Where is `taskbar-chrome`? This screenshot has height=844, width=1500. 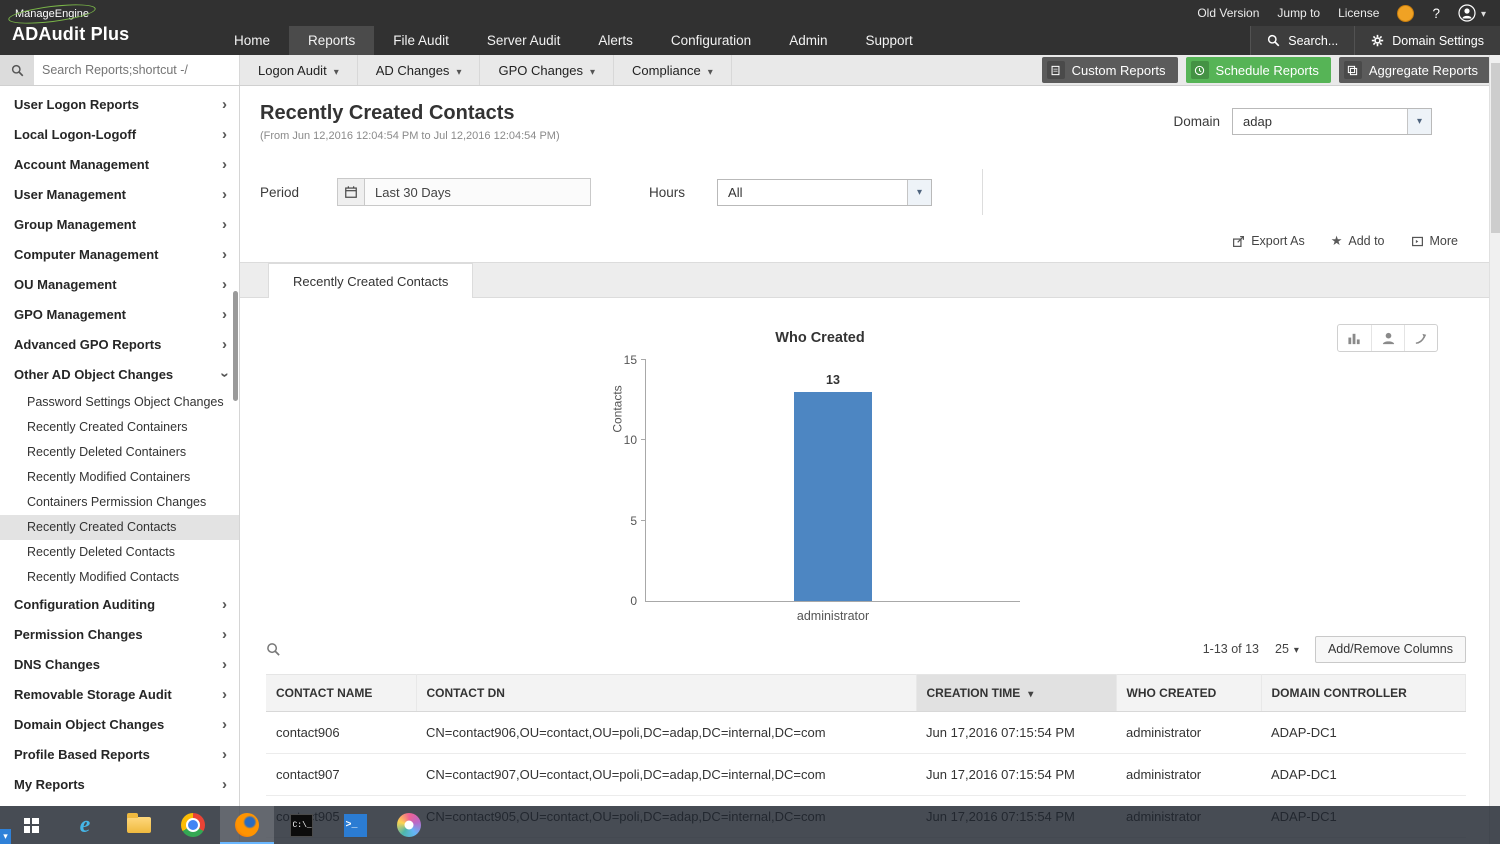
taskbar-chrome is located at coordinates (193, 825).